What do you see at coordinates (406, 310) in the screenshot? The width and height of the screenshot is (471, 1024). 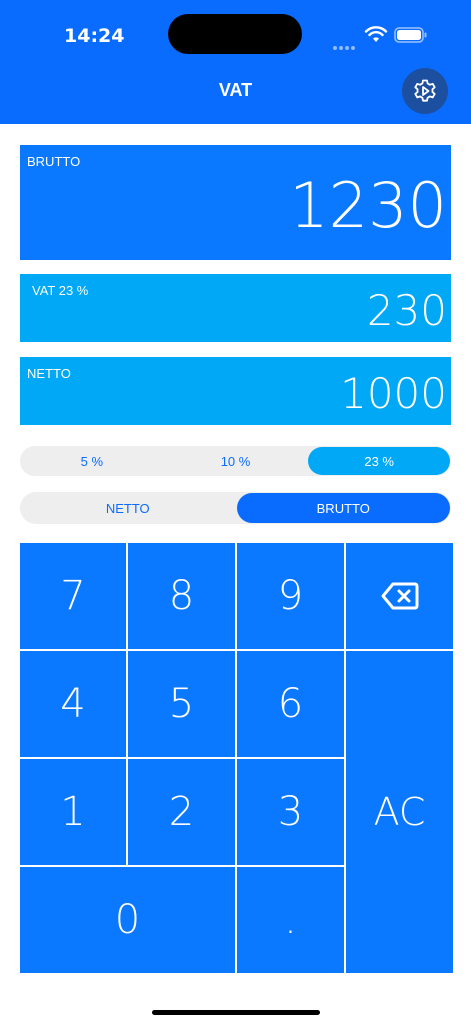 I see `vat-value: 230` at bounding box center [406, 310].